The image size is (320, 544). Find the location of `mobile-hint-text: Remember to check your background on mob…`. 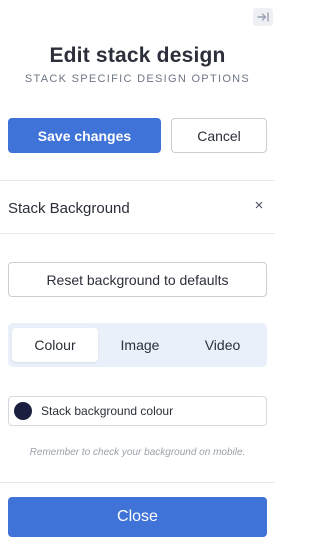

mobile-hint-text: Remember to check your background on mob… is located at coordinates (137, 452).